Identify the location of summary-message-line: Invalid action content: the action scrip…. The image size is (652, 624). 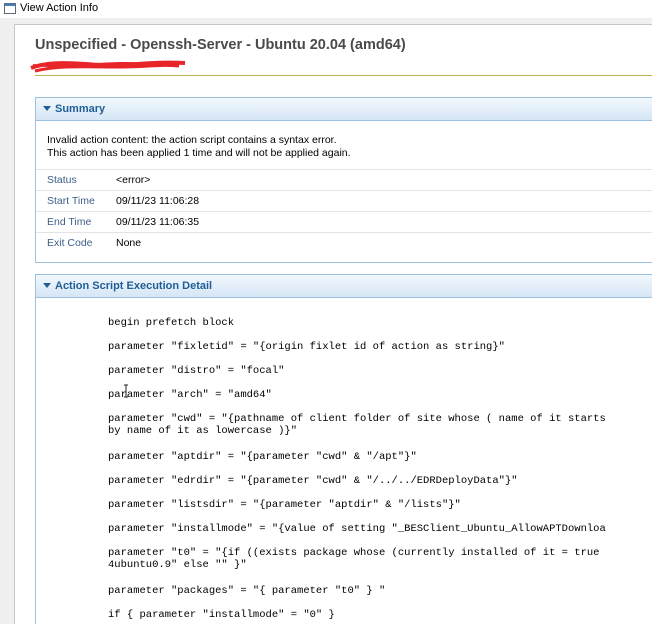
(192, 140).